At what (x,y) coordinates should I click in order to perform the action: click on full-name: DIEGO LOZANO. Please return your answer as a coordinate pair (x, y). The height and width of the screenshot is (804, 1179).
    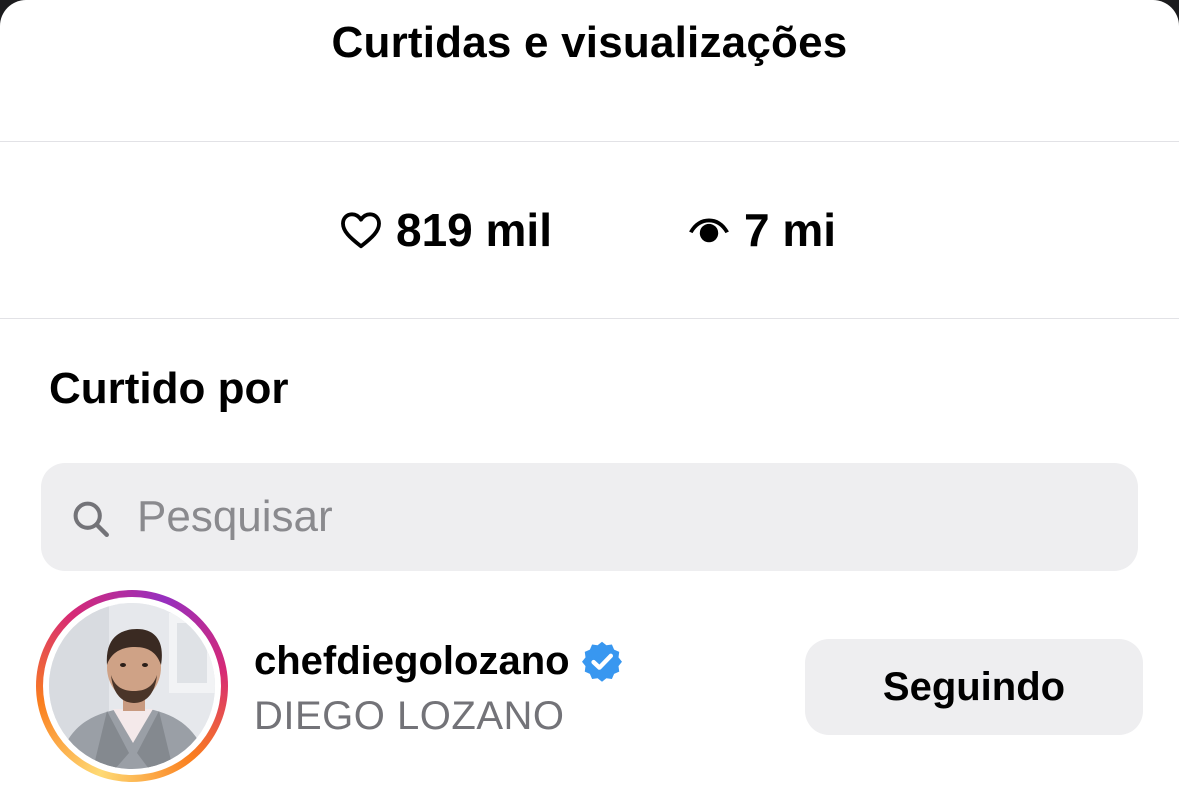
    Looking at the image, I should click on (409, 716).